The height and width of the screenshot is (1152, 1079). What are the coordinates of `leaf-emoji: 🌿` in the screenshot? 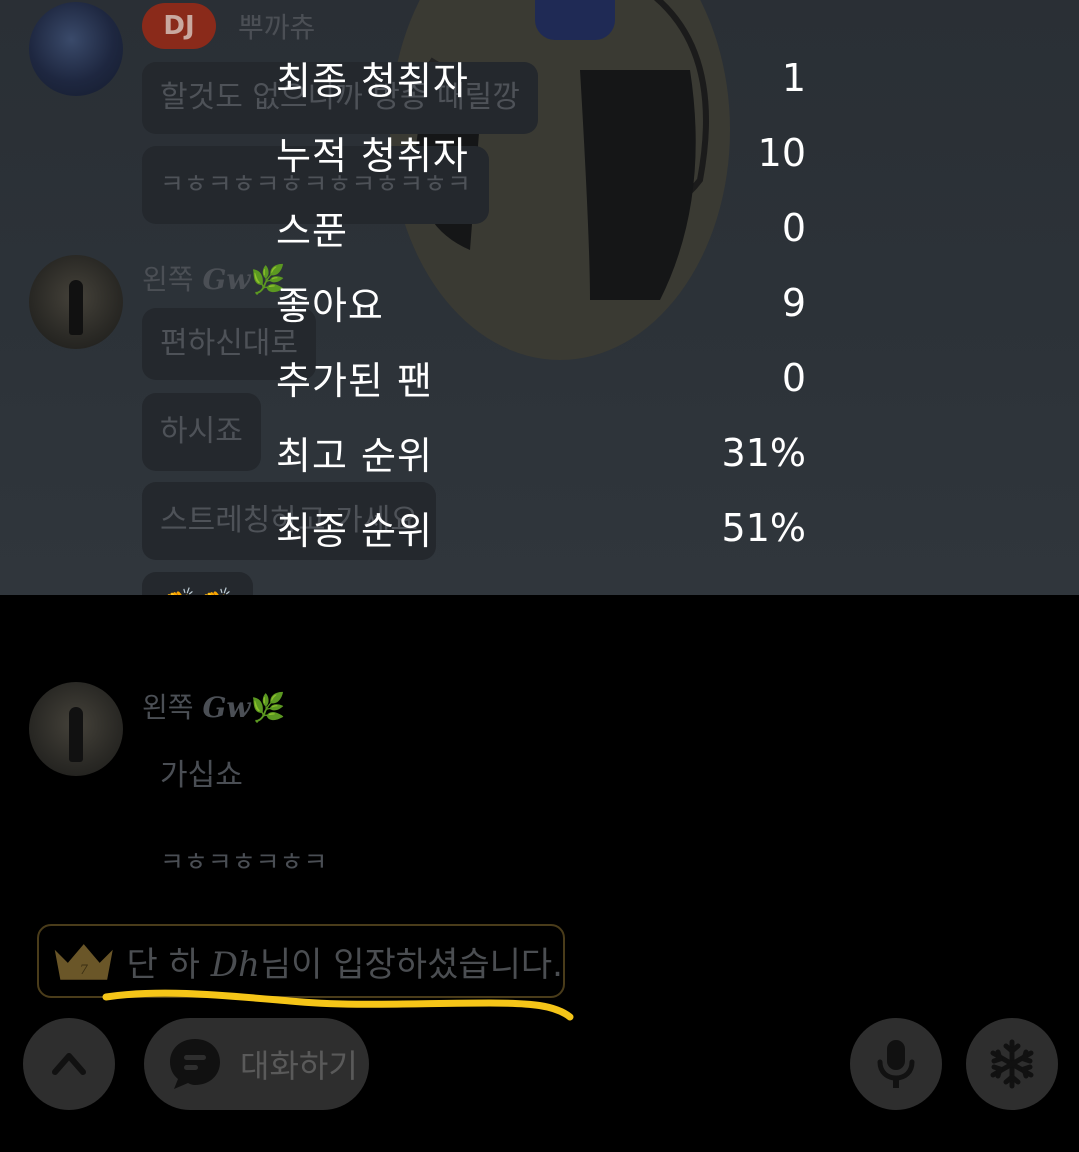 It's located at (268, 707).